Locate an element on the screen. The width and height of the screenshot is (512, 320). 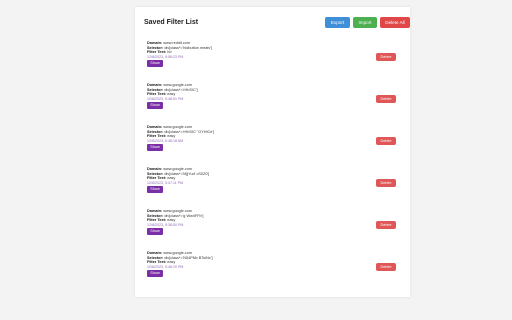
timestamp: 12/8/2023, 5:46:20 PM is located at coordinates (165, 266).